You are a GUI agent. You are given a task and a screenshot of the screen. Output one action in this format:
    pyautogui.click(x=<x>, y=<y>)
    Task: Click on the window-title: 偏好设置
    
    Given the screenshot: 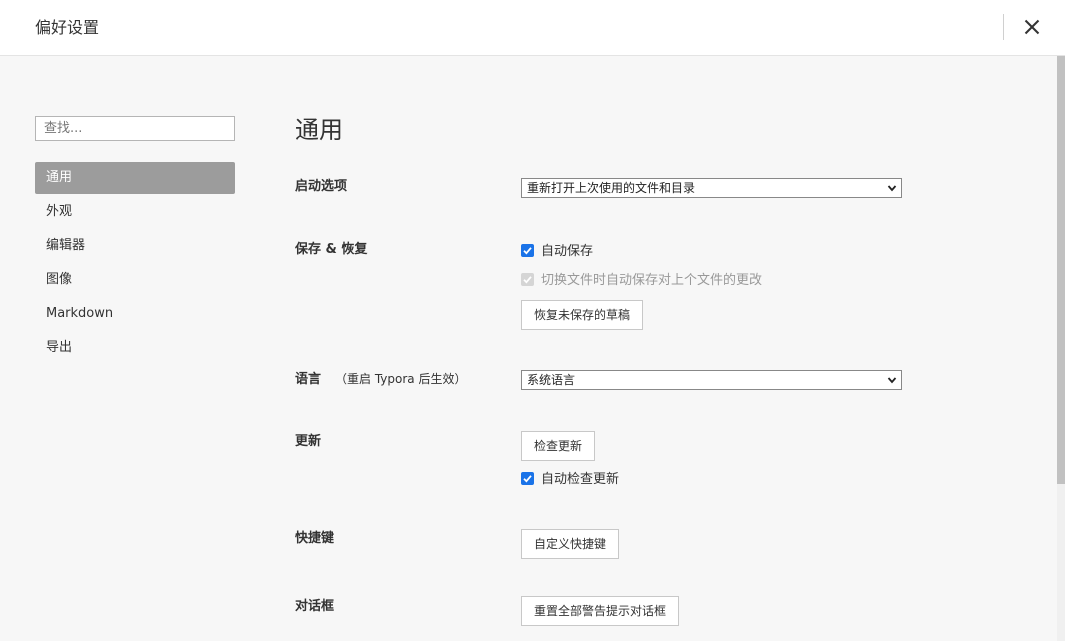 What is the action you would take?
    pyautogui.click(x=67, y=27)
    